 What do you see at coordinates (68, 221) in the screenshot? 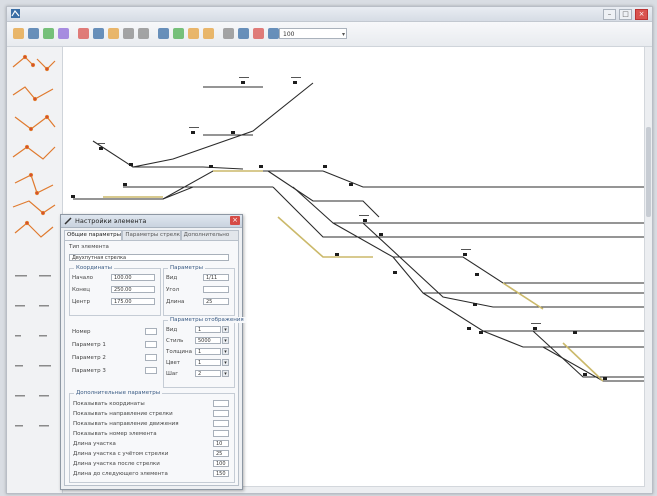
I see `dialog-icon` at bounding box center [68, 221].